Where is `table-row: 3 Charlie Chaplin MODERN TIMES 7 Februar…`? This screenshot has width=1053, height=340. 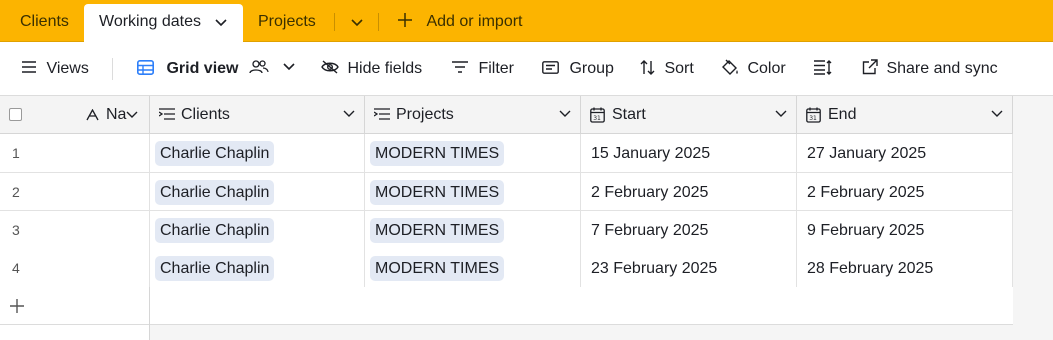 table-row: 3 Charlie Chaplin MODERN TIMES 7 Februar… is located at coordinates (506, 230).